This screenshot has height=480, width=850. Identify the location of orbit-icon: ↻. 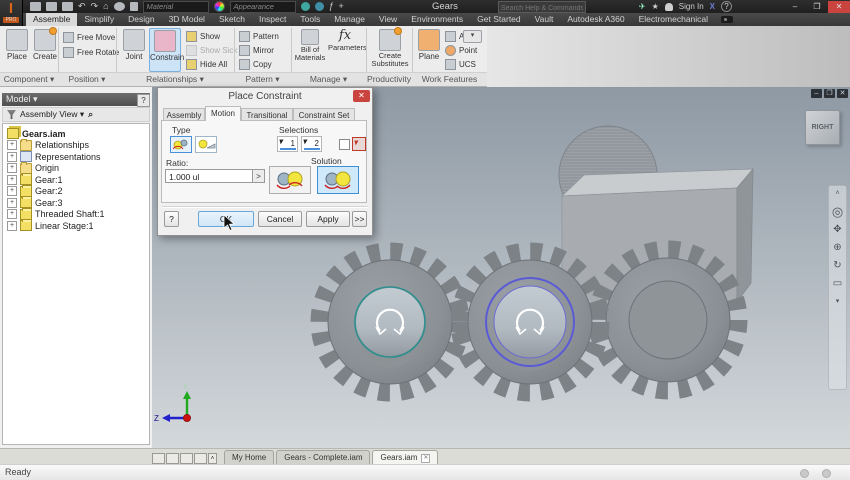
(837, 266).